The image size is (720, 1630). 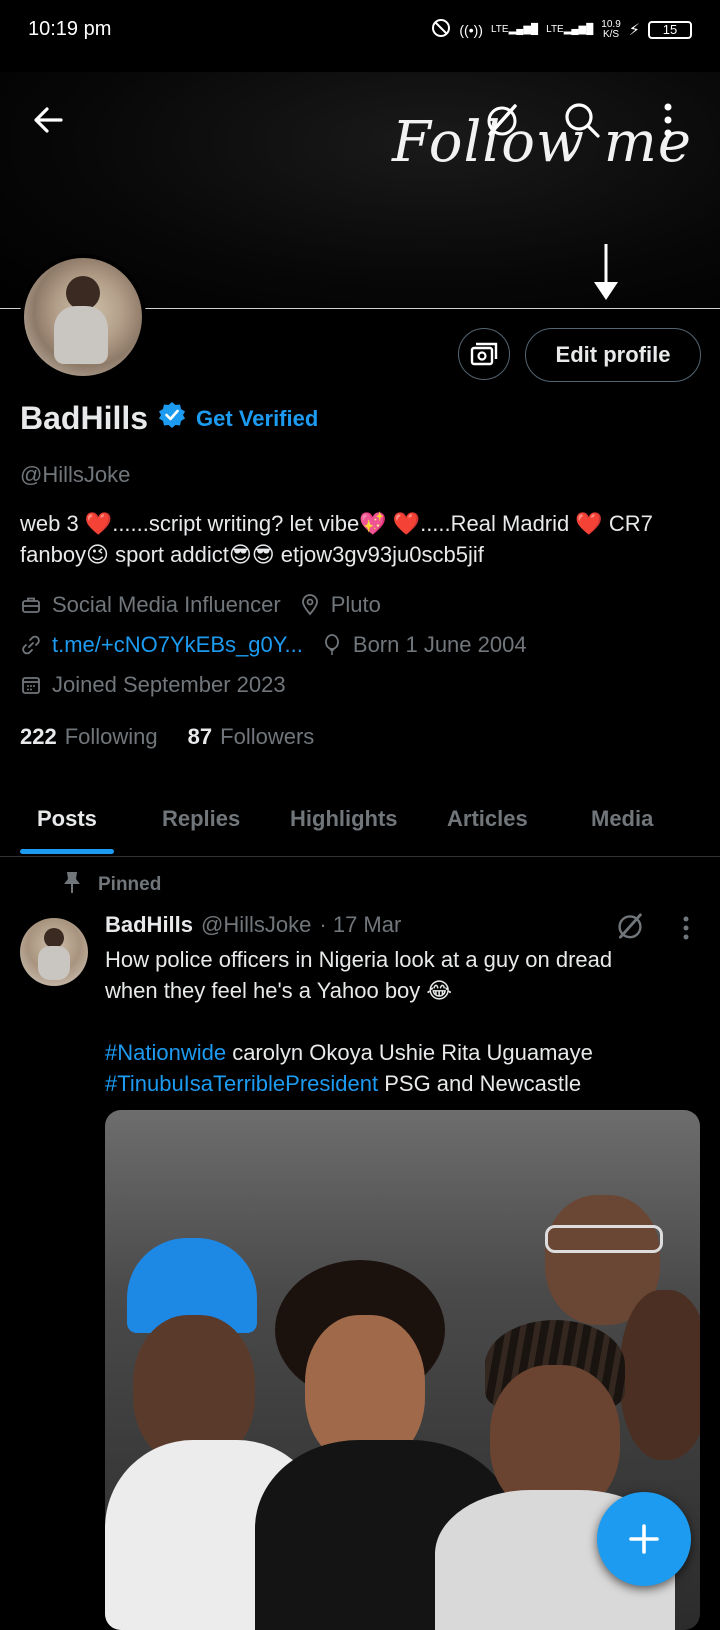 I want to click on pinned-indicator: Pinned, so click(x=111, y=885).